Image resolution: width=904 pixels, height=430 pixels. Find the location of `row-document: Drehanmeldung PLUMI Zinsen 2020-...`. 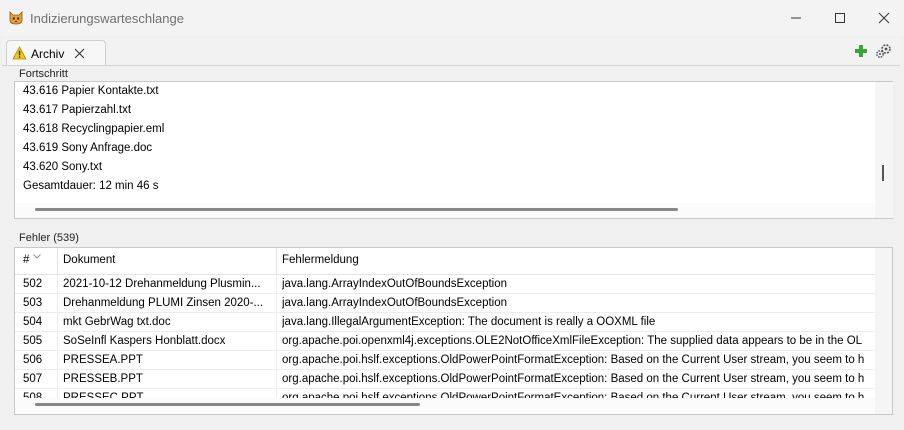

row-document: Drehanmeldung PLUMI Zinsen 2020-... is located at coordinates (163, 303).